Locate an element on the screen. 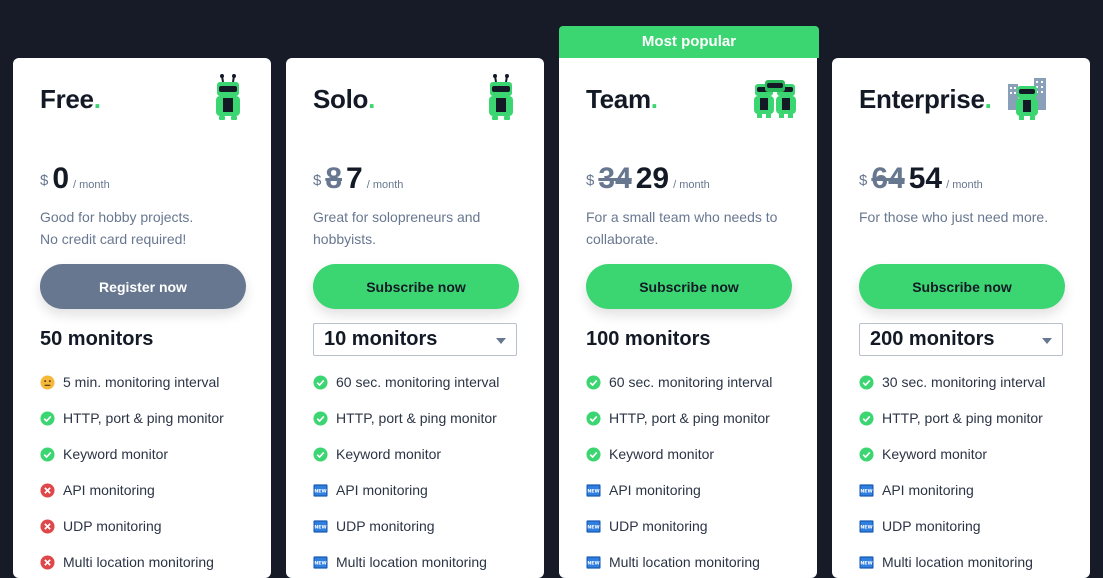  most-popular-badge: Most popular is located at coordinates (689, 42).